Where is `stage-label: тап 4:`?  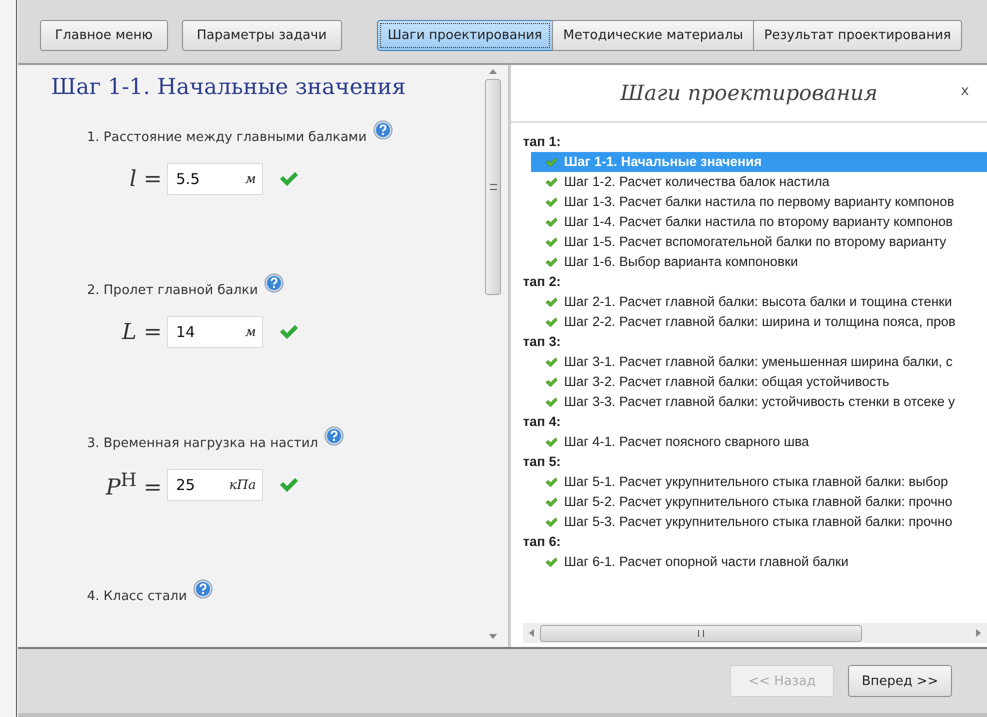
stage-label: тап 4: is located at coordinates (542, 422).